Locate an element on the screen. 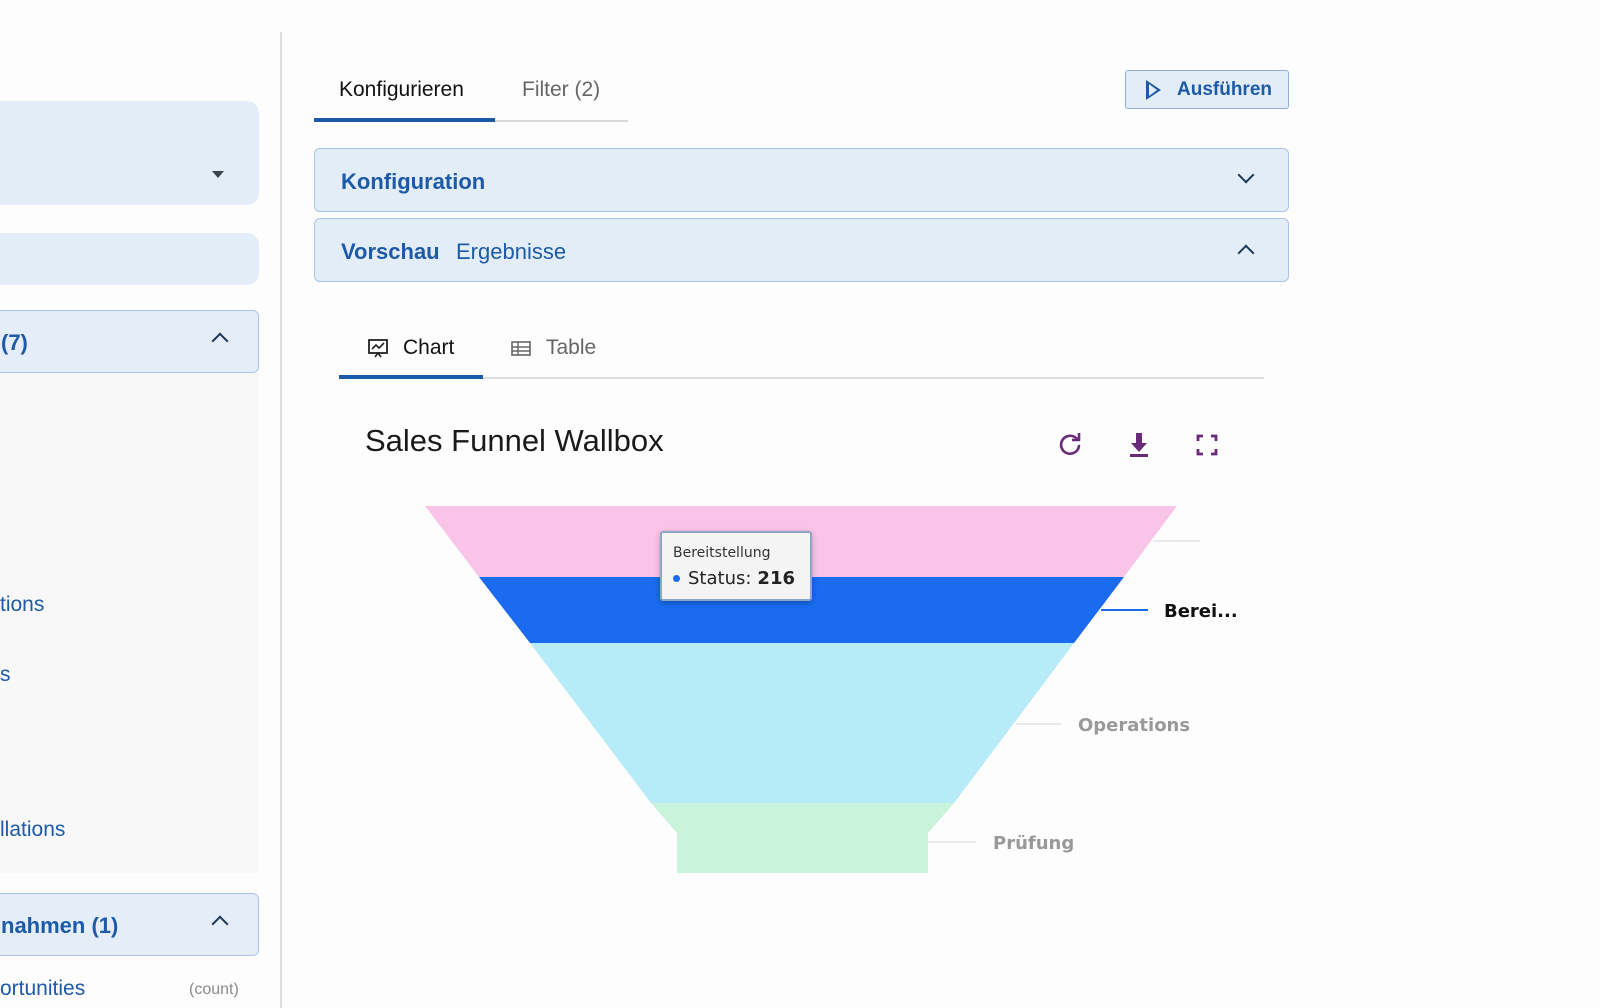  view-tabs: Chart Table is located at coordinates (801, 349).